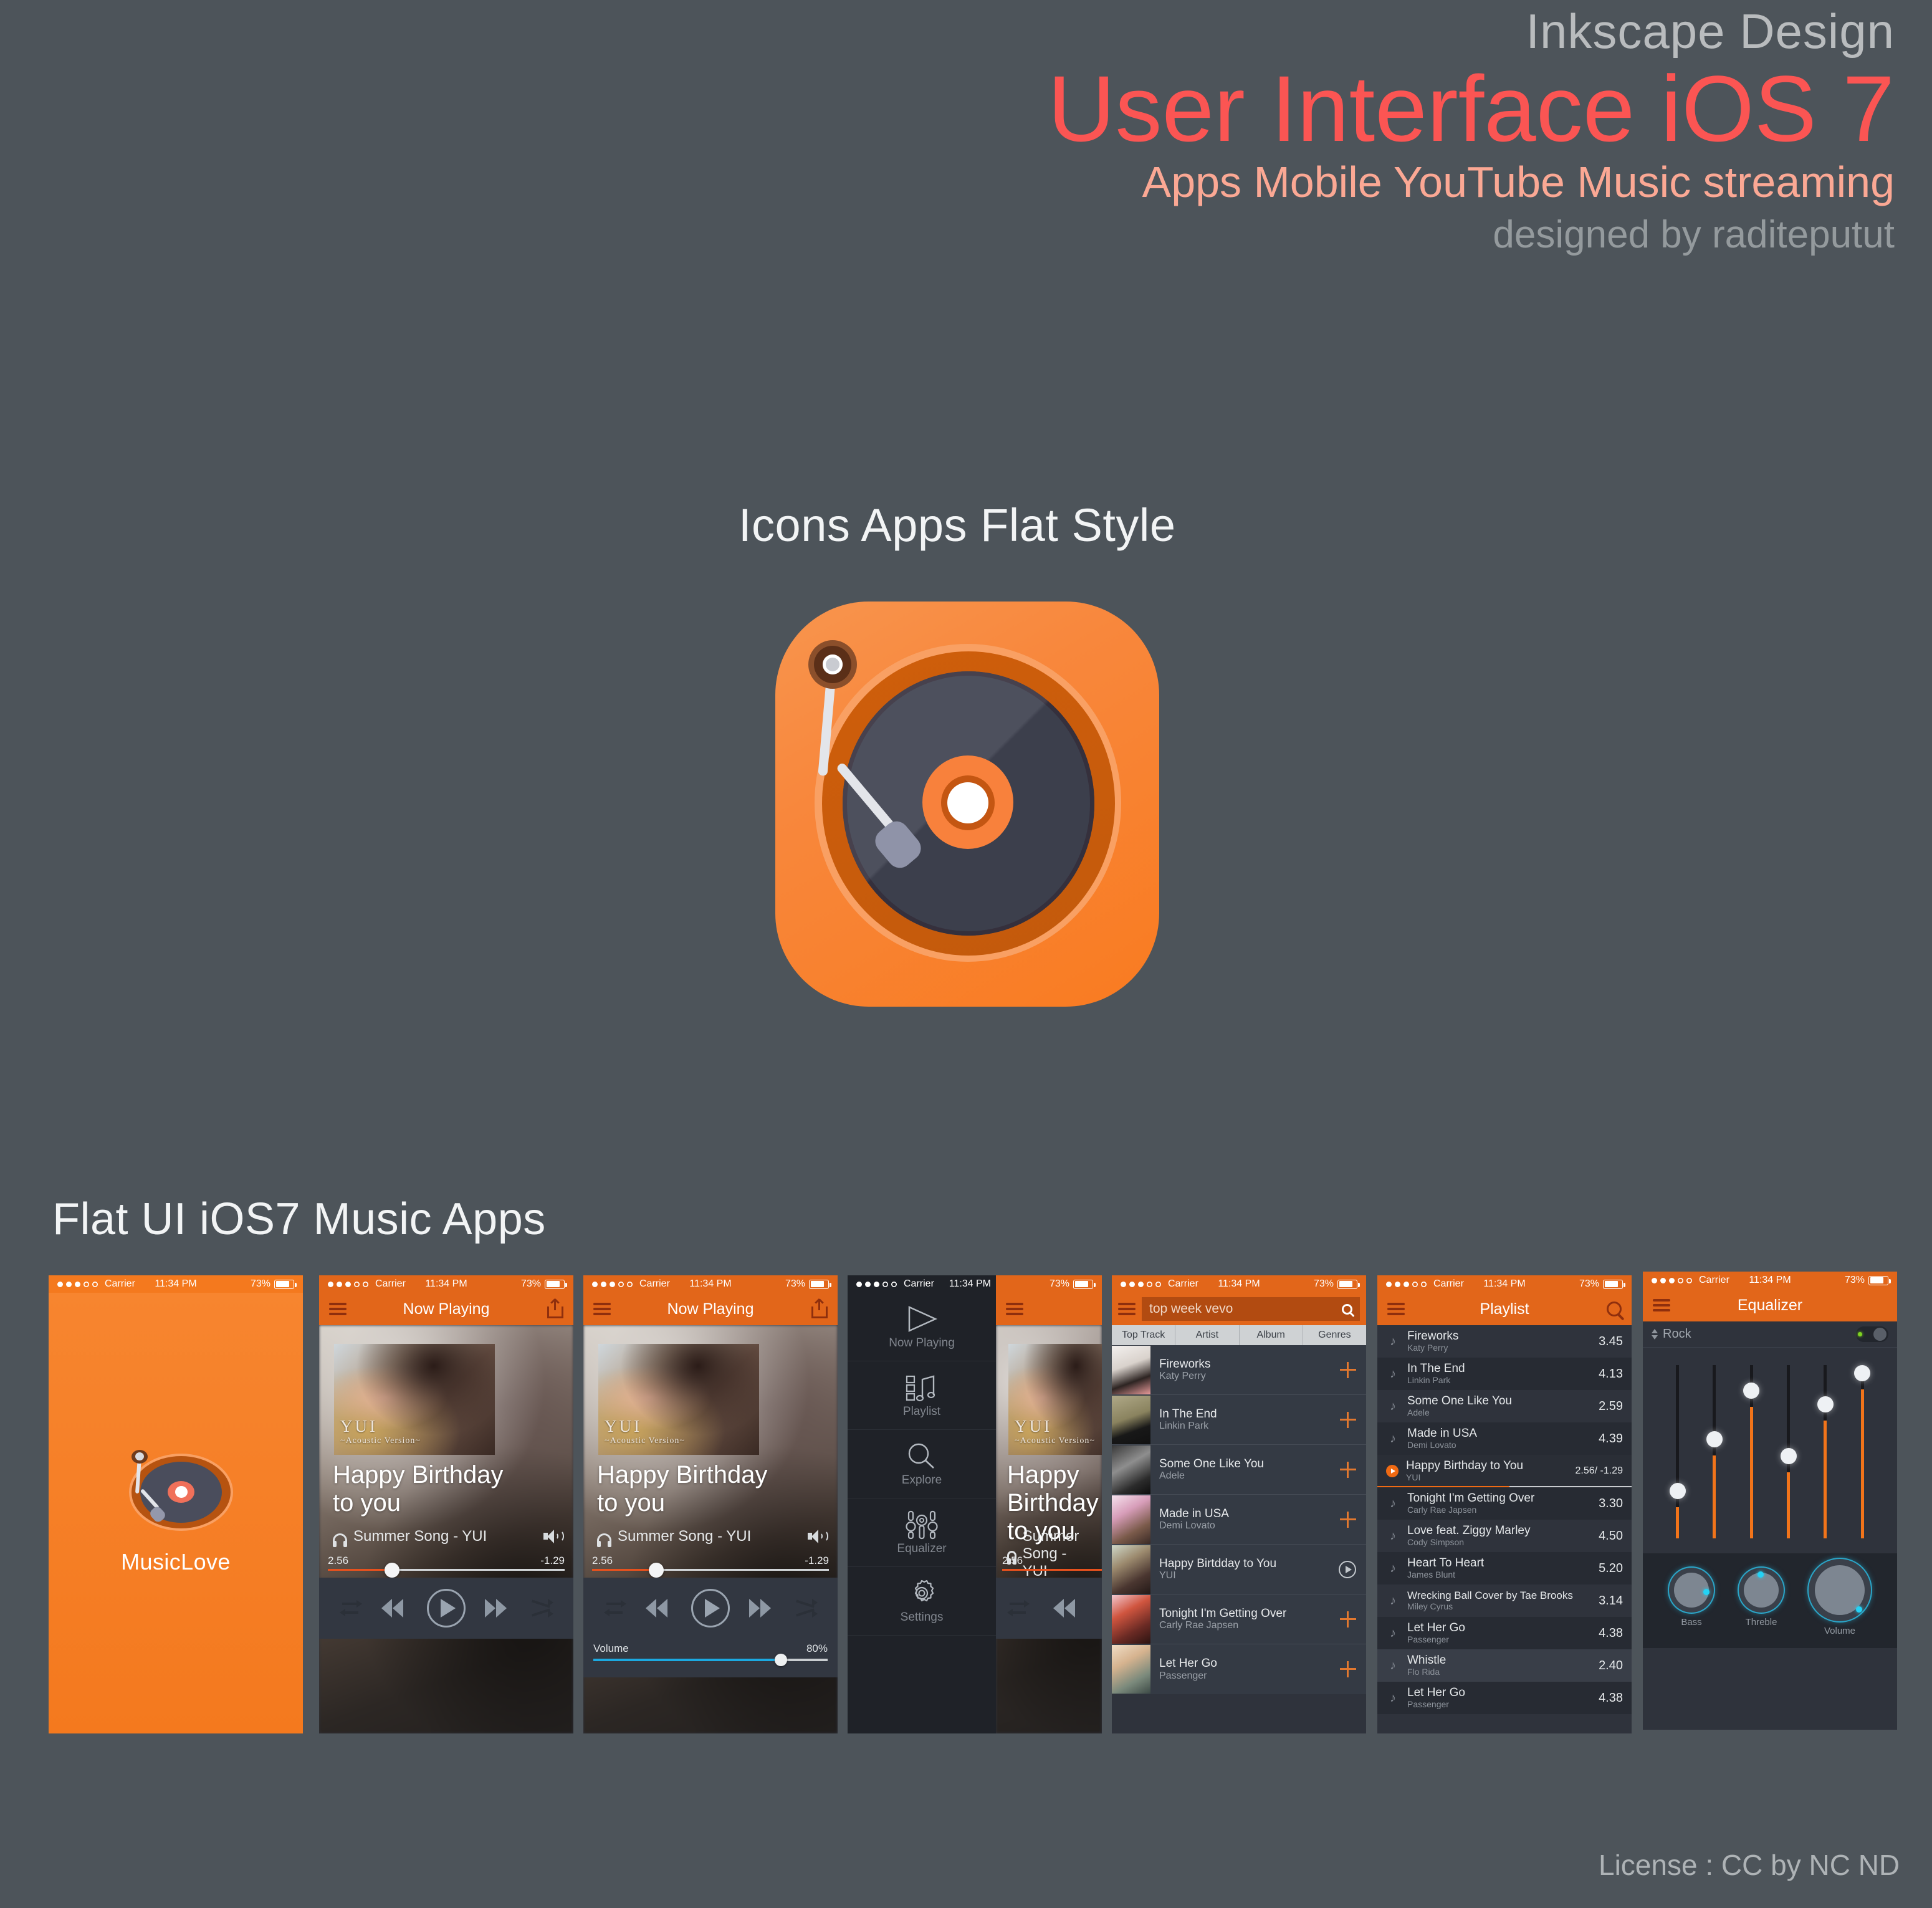  Describe the element at coordinates (176, 1562) in the screenshot. I see `app-name-label: MusicLove` at that location.